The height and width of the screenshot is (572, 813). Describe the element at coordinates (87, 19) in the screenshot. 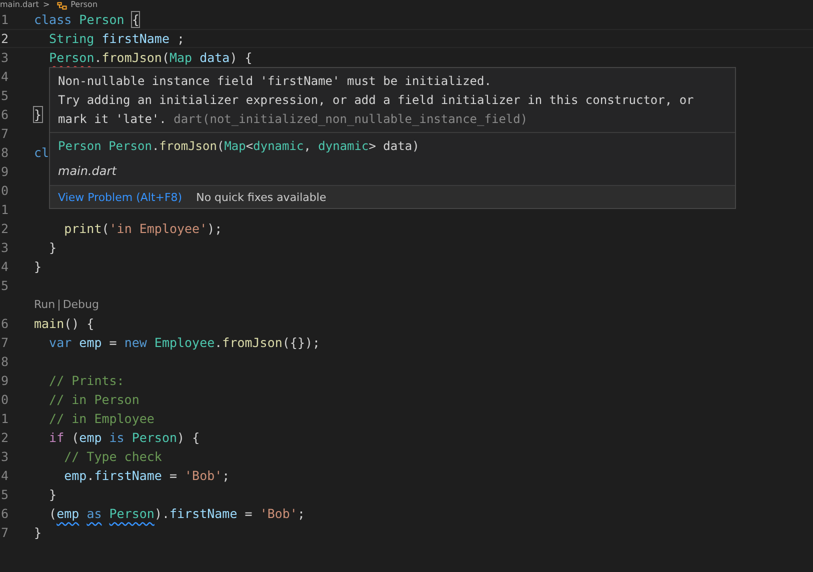

I see `code-line: class Person {` at that location.